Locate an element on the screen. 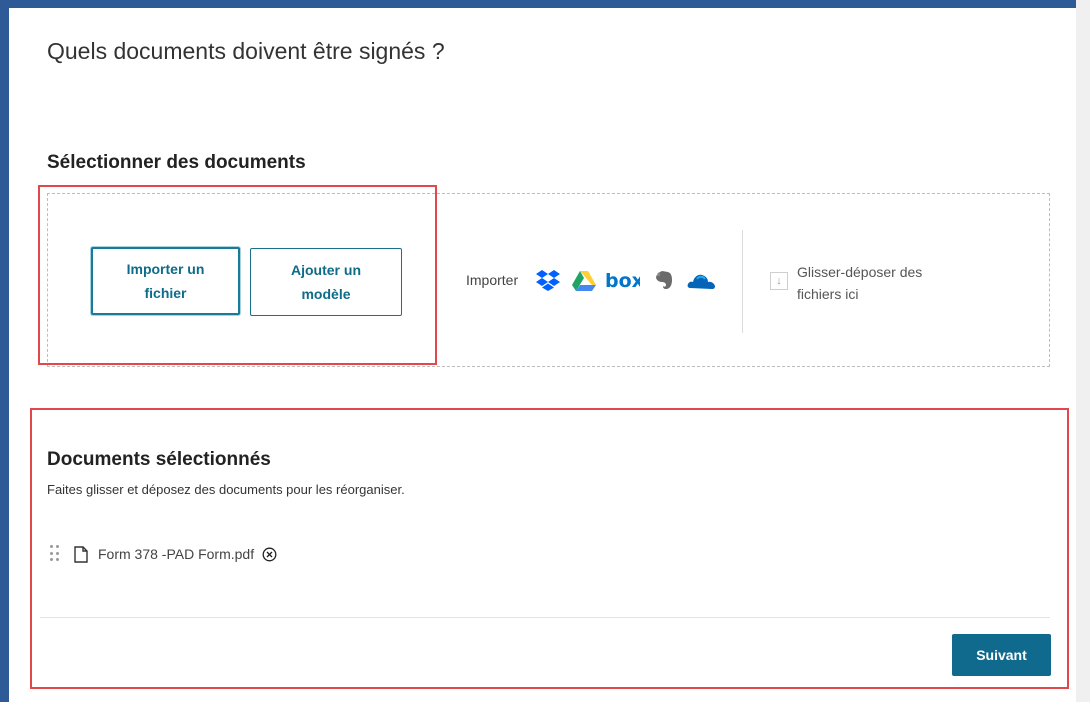 The width and height of the screenshot is (1090, 702). svg-text: box is located at coordinates (622, 281).